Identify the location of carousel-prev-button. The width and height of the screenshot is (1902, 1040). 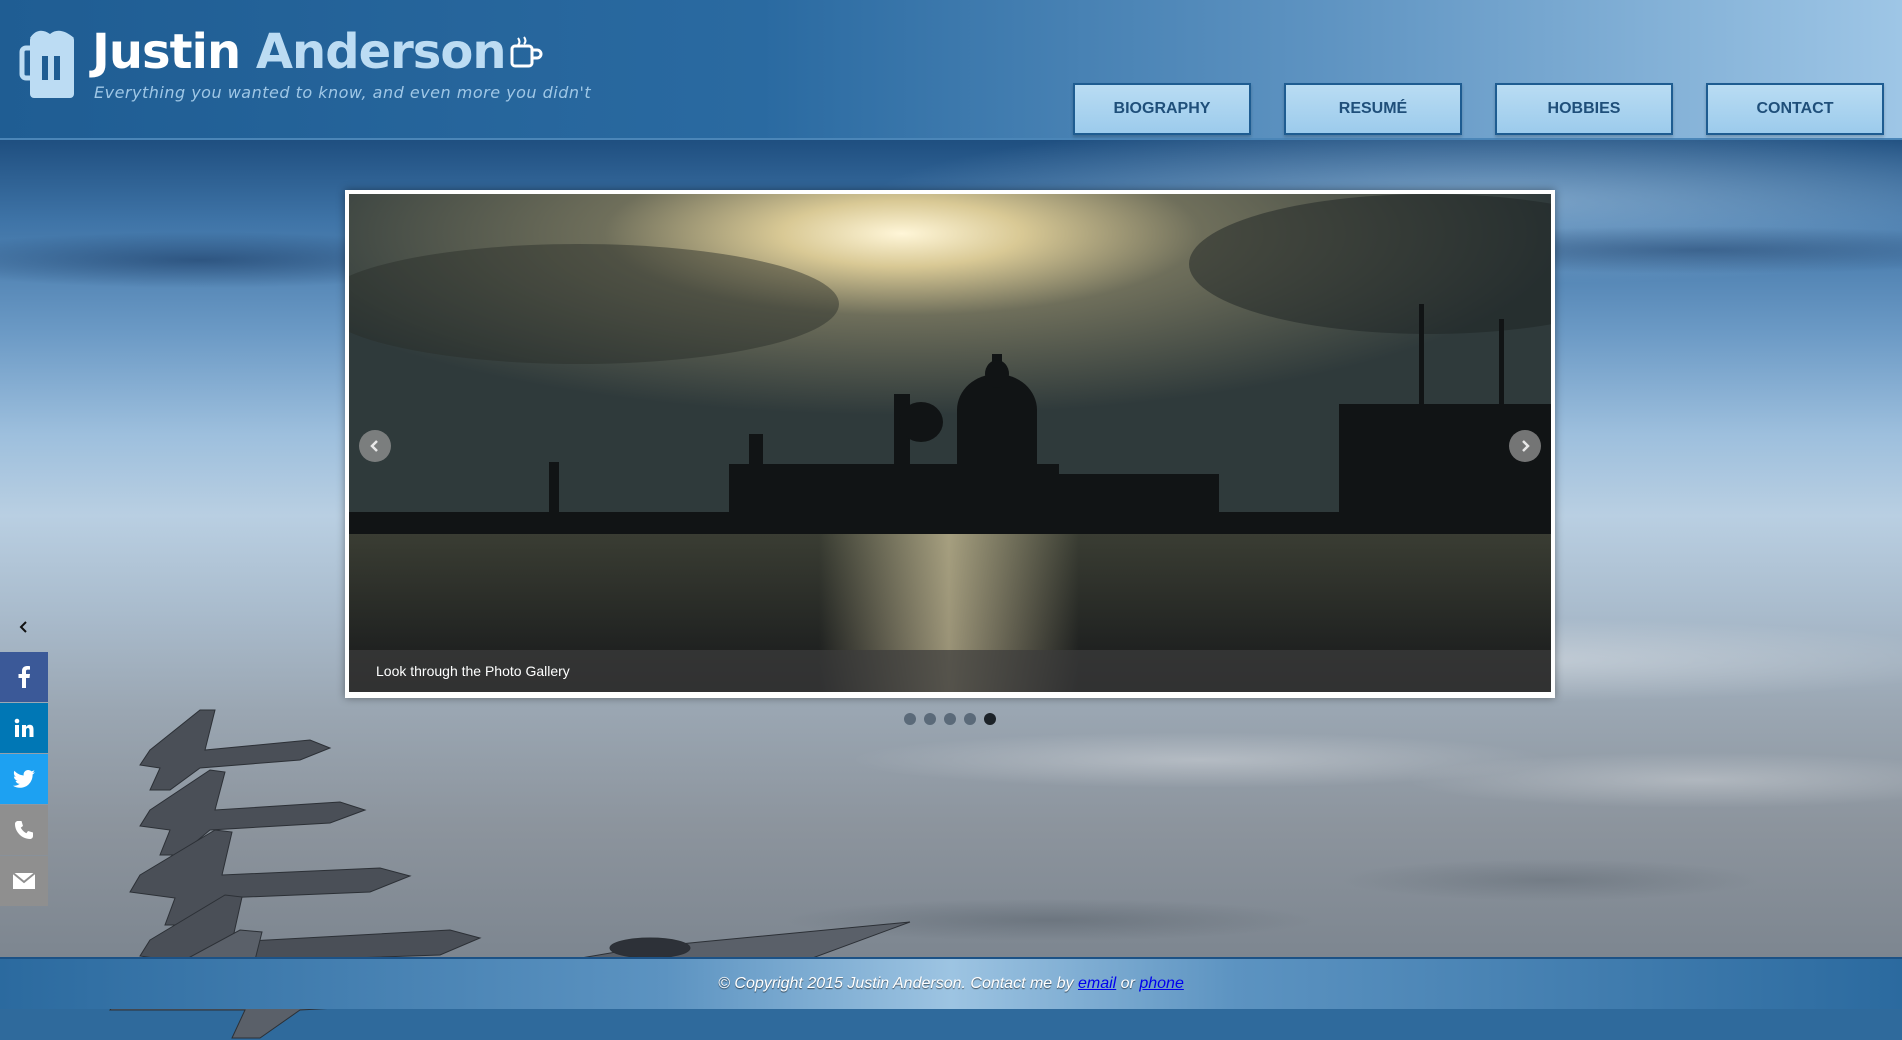
(375, 446).